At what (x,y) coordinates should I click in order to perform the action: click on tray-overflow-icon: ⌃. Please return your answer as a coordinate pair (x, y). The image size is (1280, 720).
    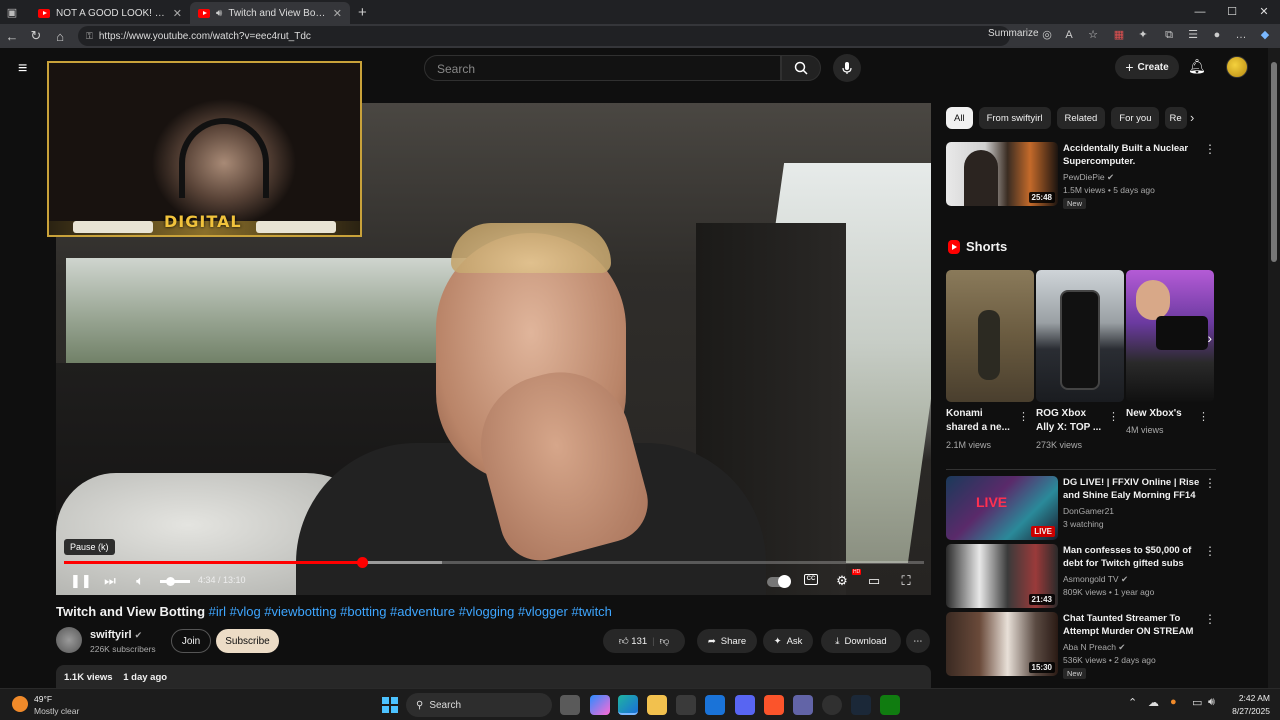
    Looking at the image, I should click on (1132, 702).